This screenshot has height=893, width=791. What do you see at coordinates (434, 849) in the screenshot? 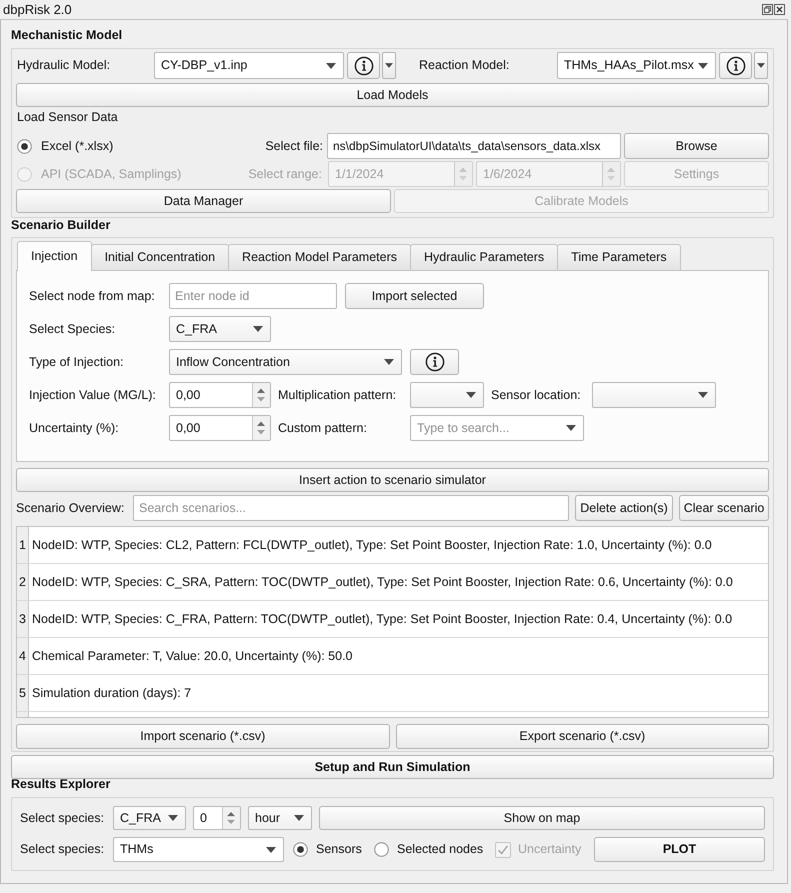
I see `plot-target-radio-option: Selected nodes` at bounding box center [434, 849].